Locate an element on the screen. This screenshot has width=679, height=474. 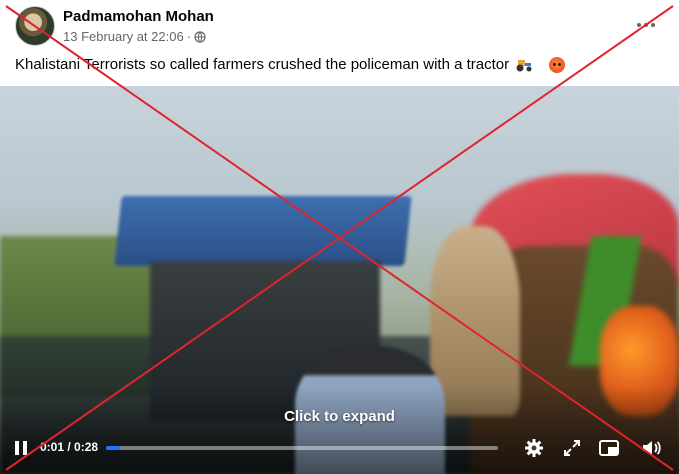
picture-in-picture-icon is located at coordinates (609, 448).